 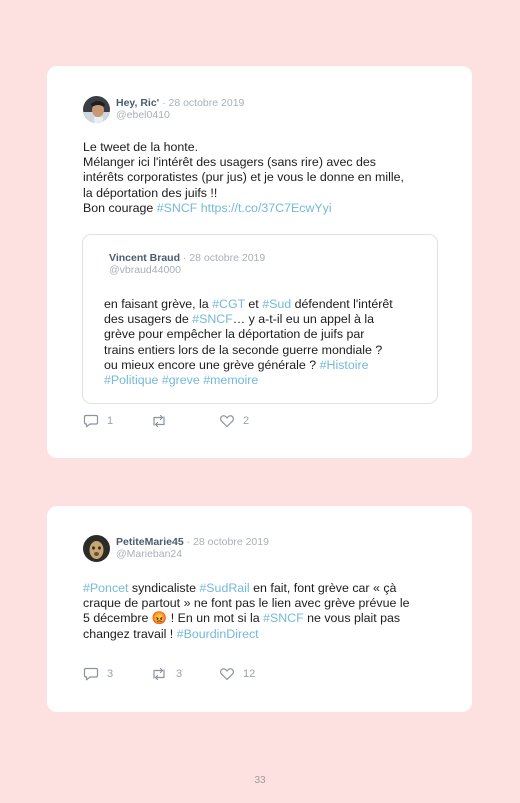 What do you see at coordinates (264, 380) in the screenshot?
I see `quoted-line: #Politique #greve #memoire` at bounding box center [264, 380].